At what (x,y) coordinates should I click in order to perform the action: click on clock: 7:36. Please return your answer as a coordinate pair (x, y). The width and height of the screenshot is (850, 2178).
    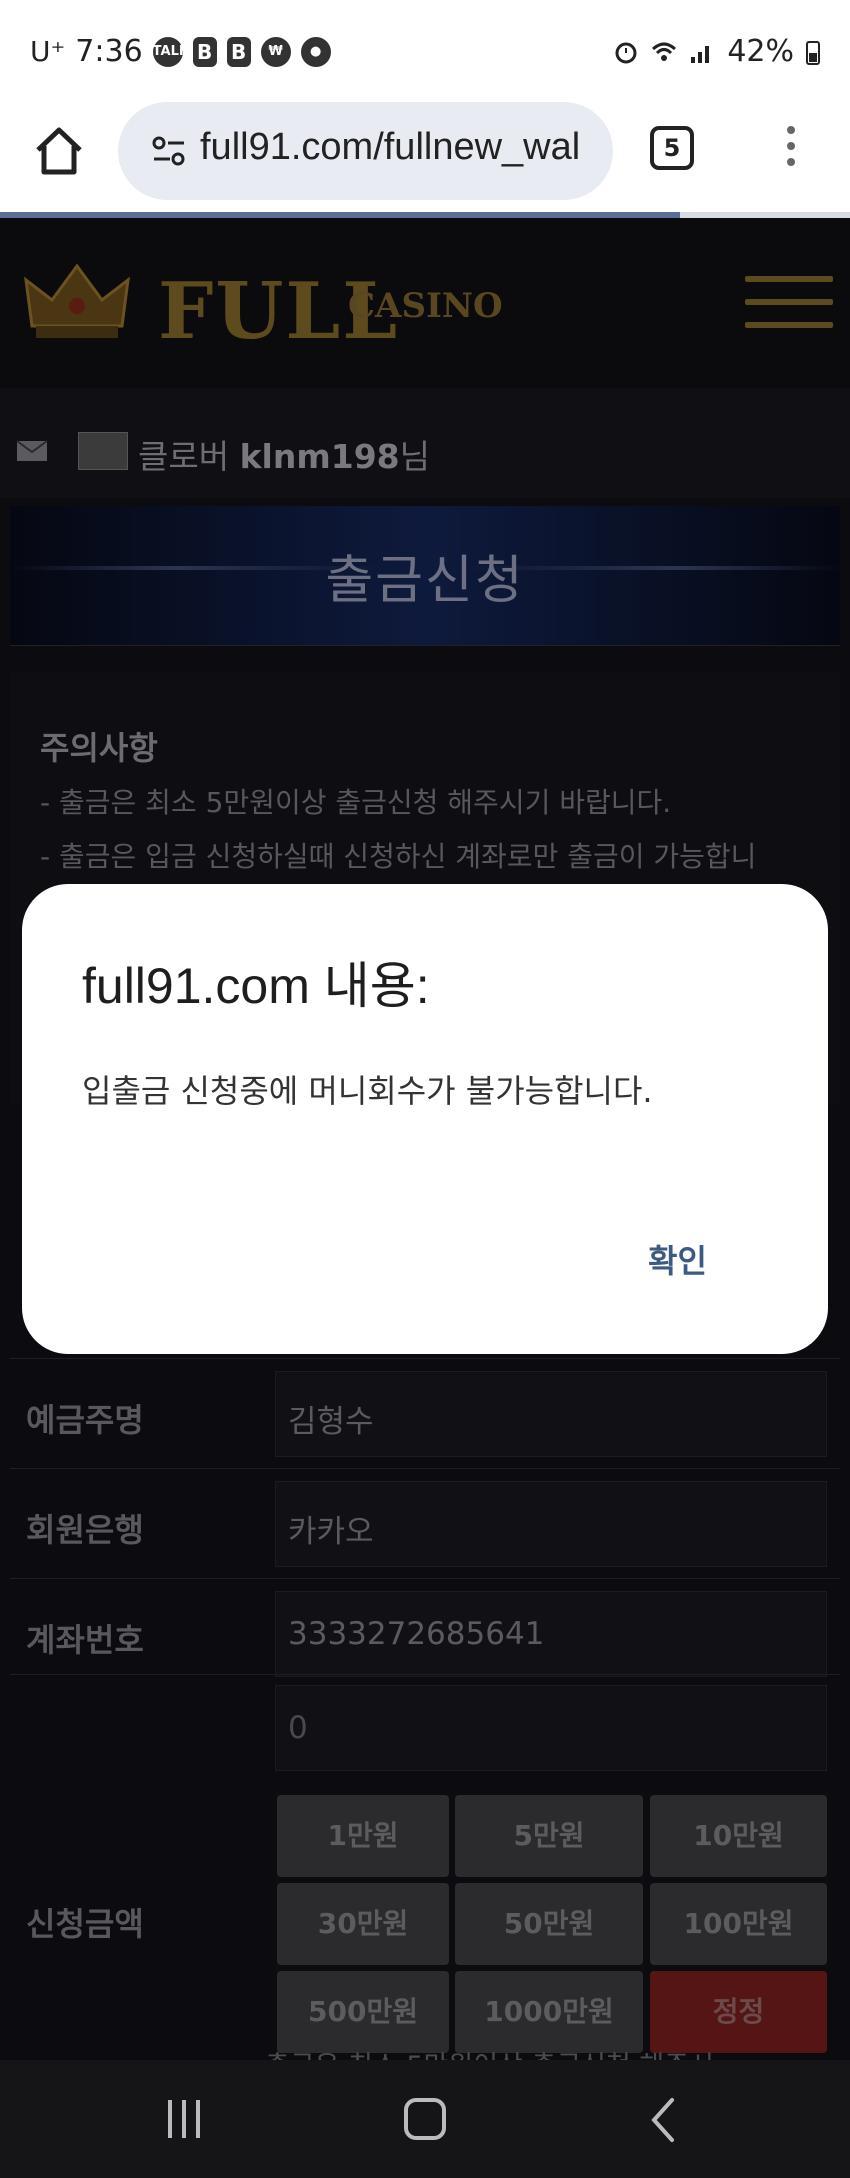
    Looking at the image, I should click on (109, 51).